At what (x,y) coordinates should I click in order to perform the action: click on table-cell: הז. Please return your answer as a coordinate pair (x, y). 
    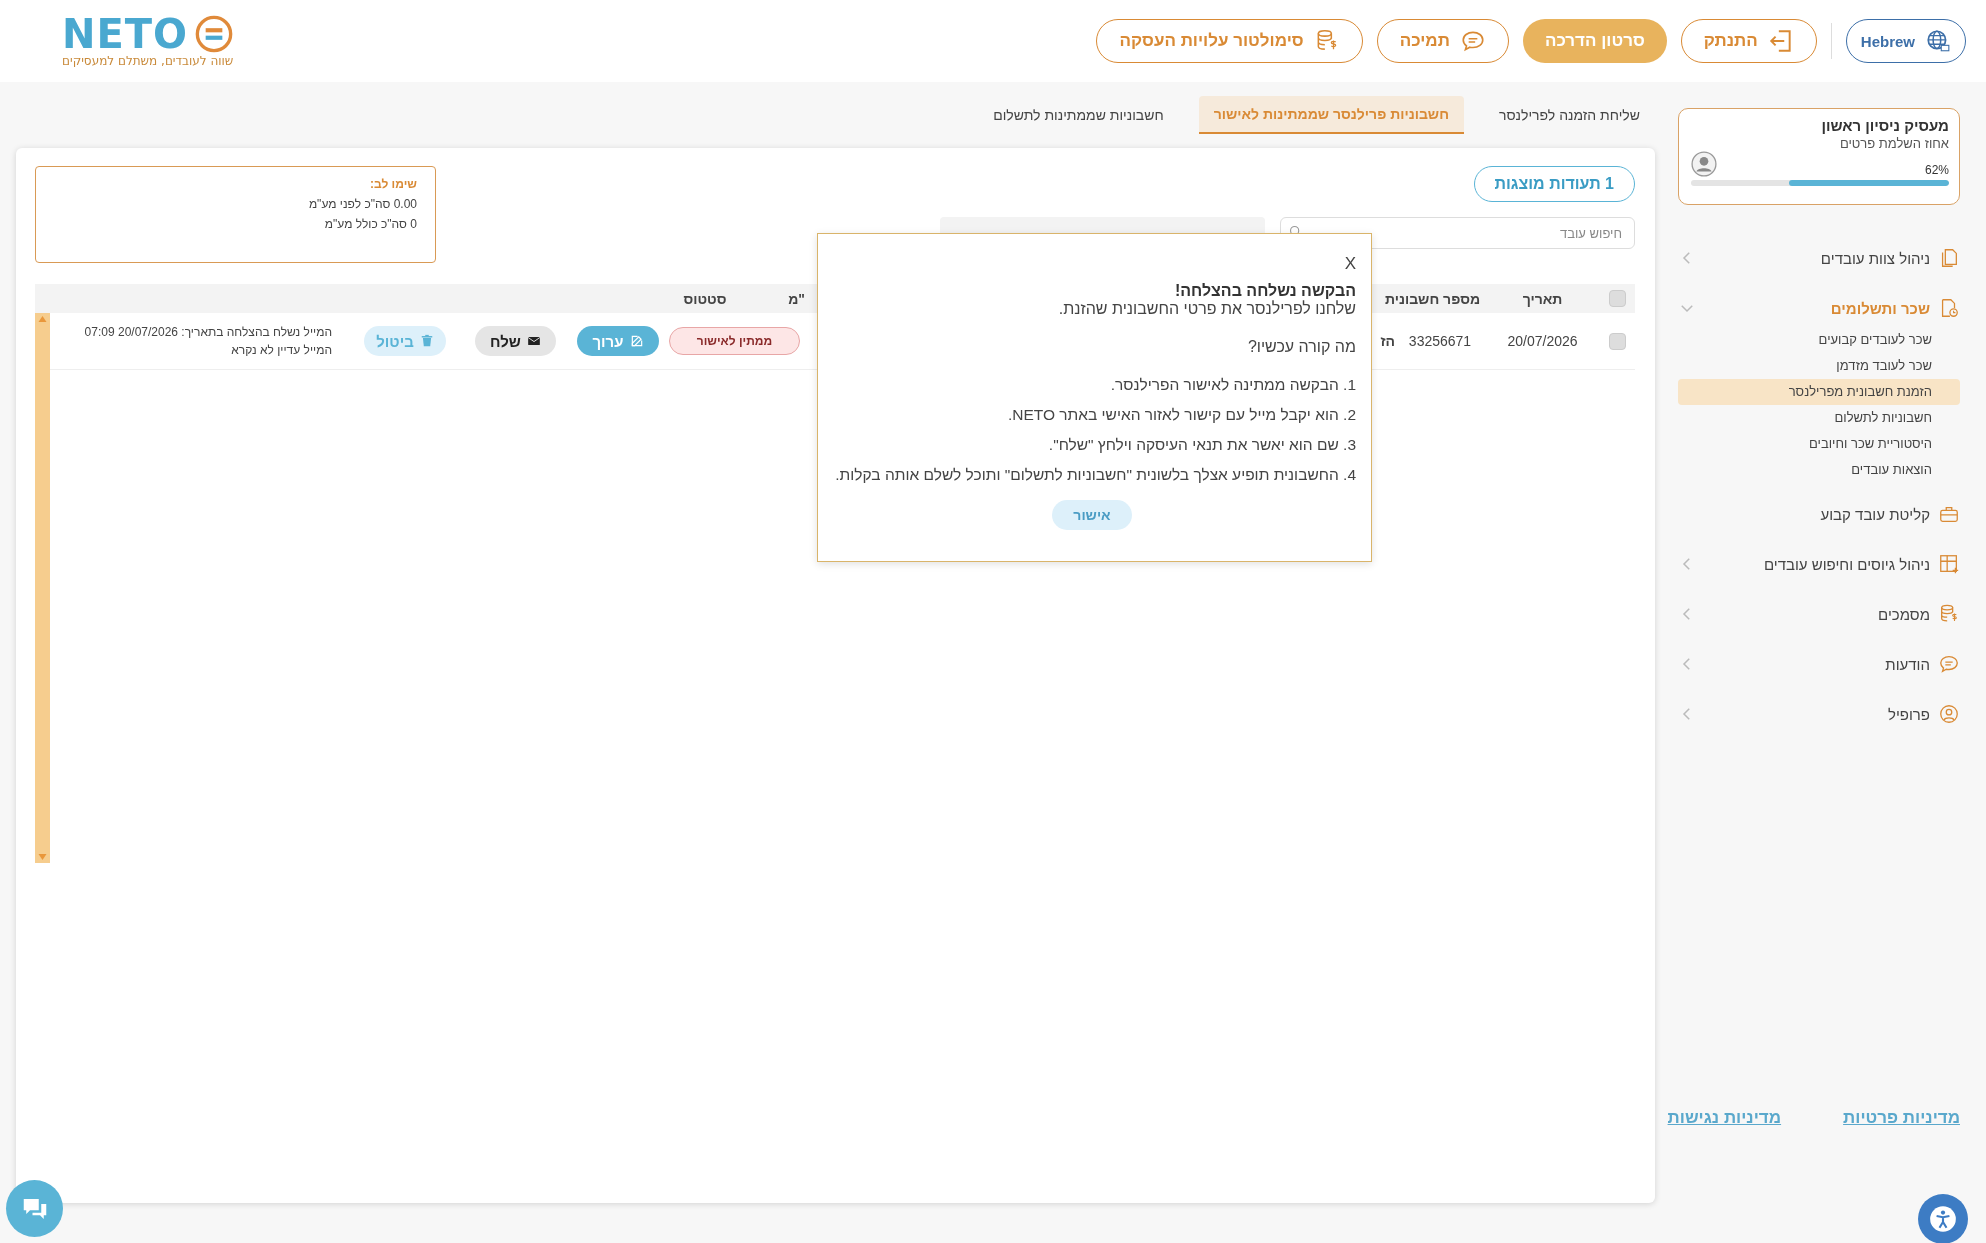
    Looking at the image, I should click on (1387, 341).